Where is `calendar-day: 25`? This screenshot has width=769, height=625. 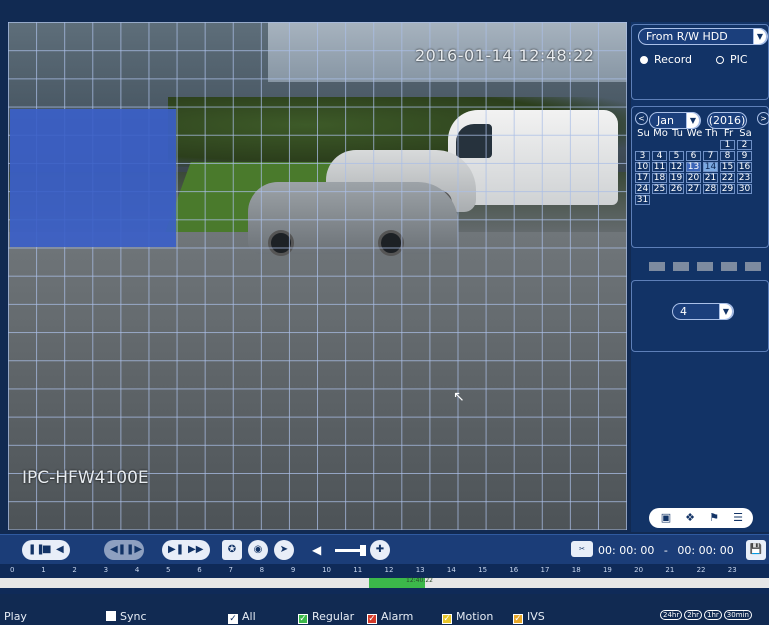 calendar-day: 25 is located at coordinates (659, 189).